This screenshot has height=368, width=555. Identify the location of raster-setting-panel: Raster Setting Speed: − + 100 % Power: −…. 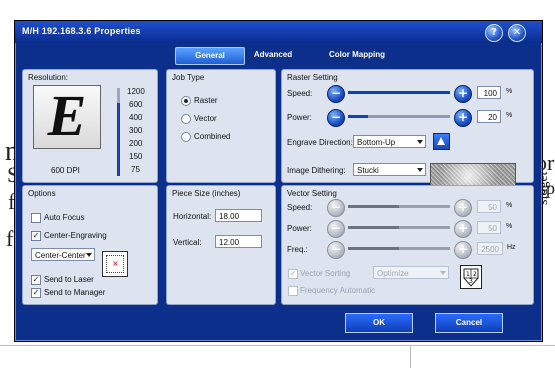
(407, 129).